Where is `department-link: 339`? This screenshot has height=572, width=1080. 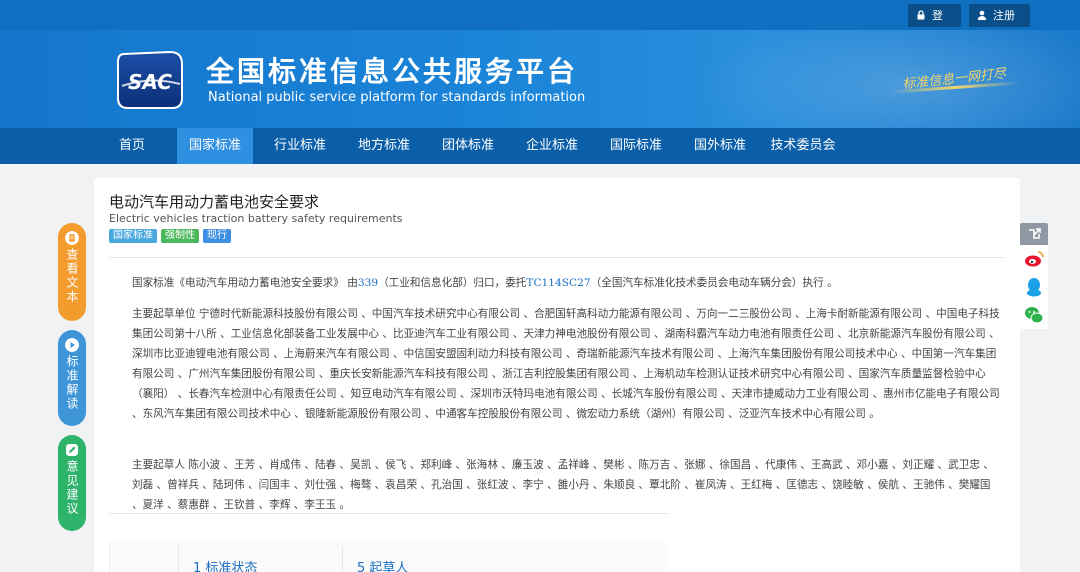 department-link: 339 is located at coordinates (368, 283).